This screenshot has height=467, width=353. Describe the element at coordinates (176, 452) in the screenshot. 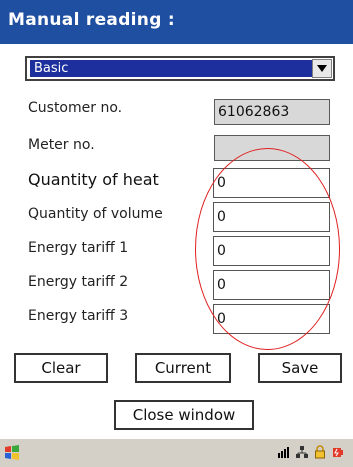

I see `taskbar` at that location.